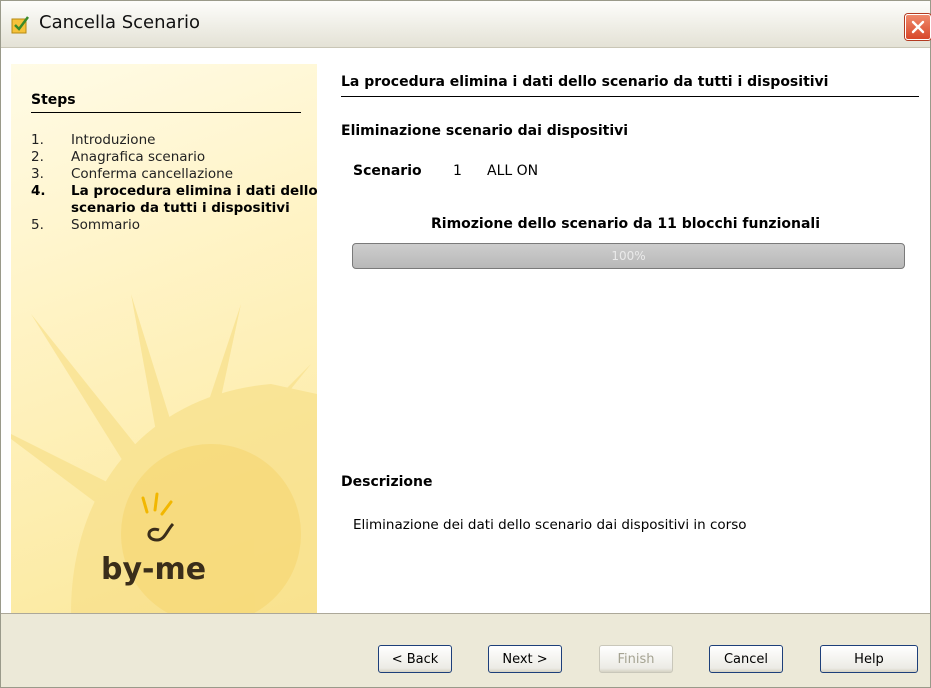  Describe the element at coordinates (37, 140) in the screenshot. I see `step-number: 1.` at that location.